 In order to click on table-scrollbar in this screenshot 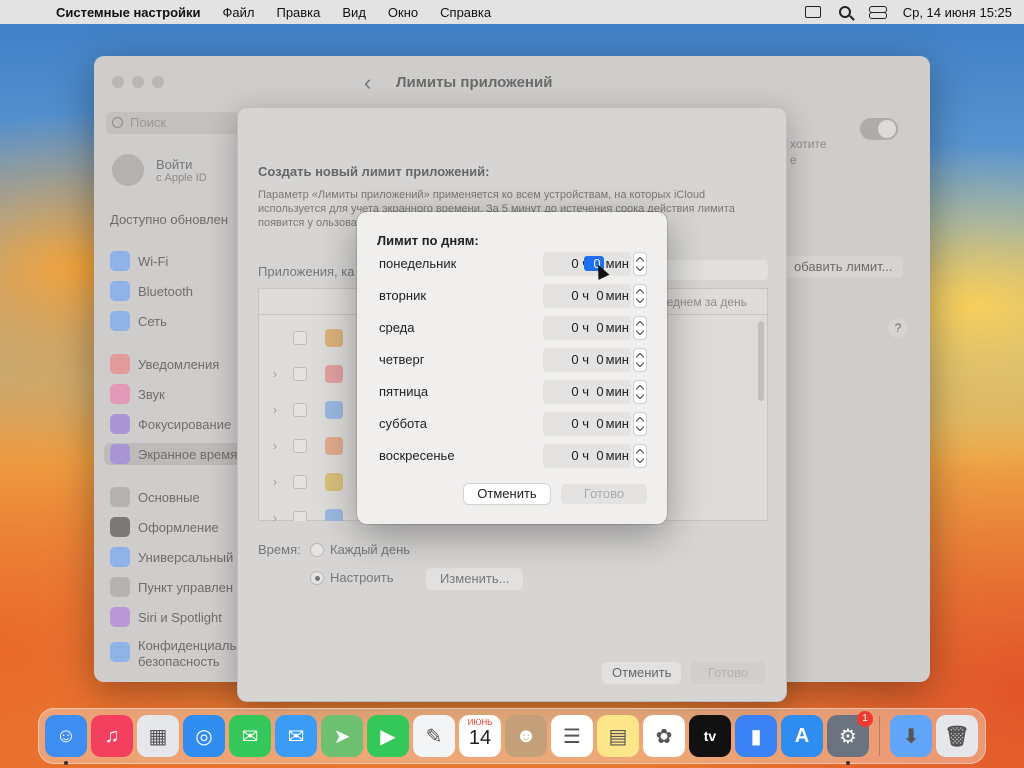, I will do `click(761, 361)`.